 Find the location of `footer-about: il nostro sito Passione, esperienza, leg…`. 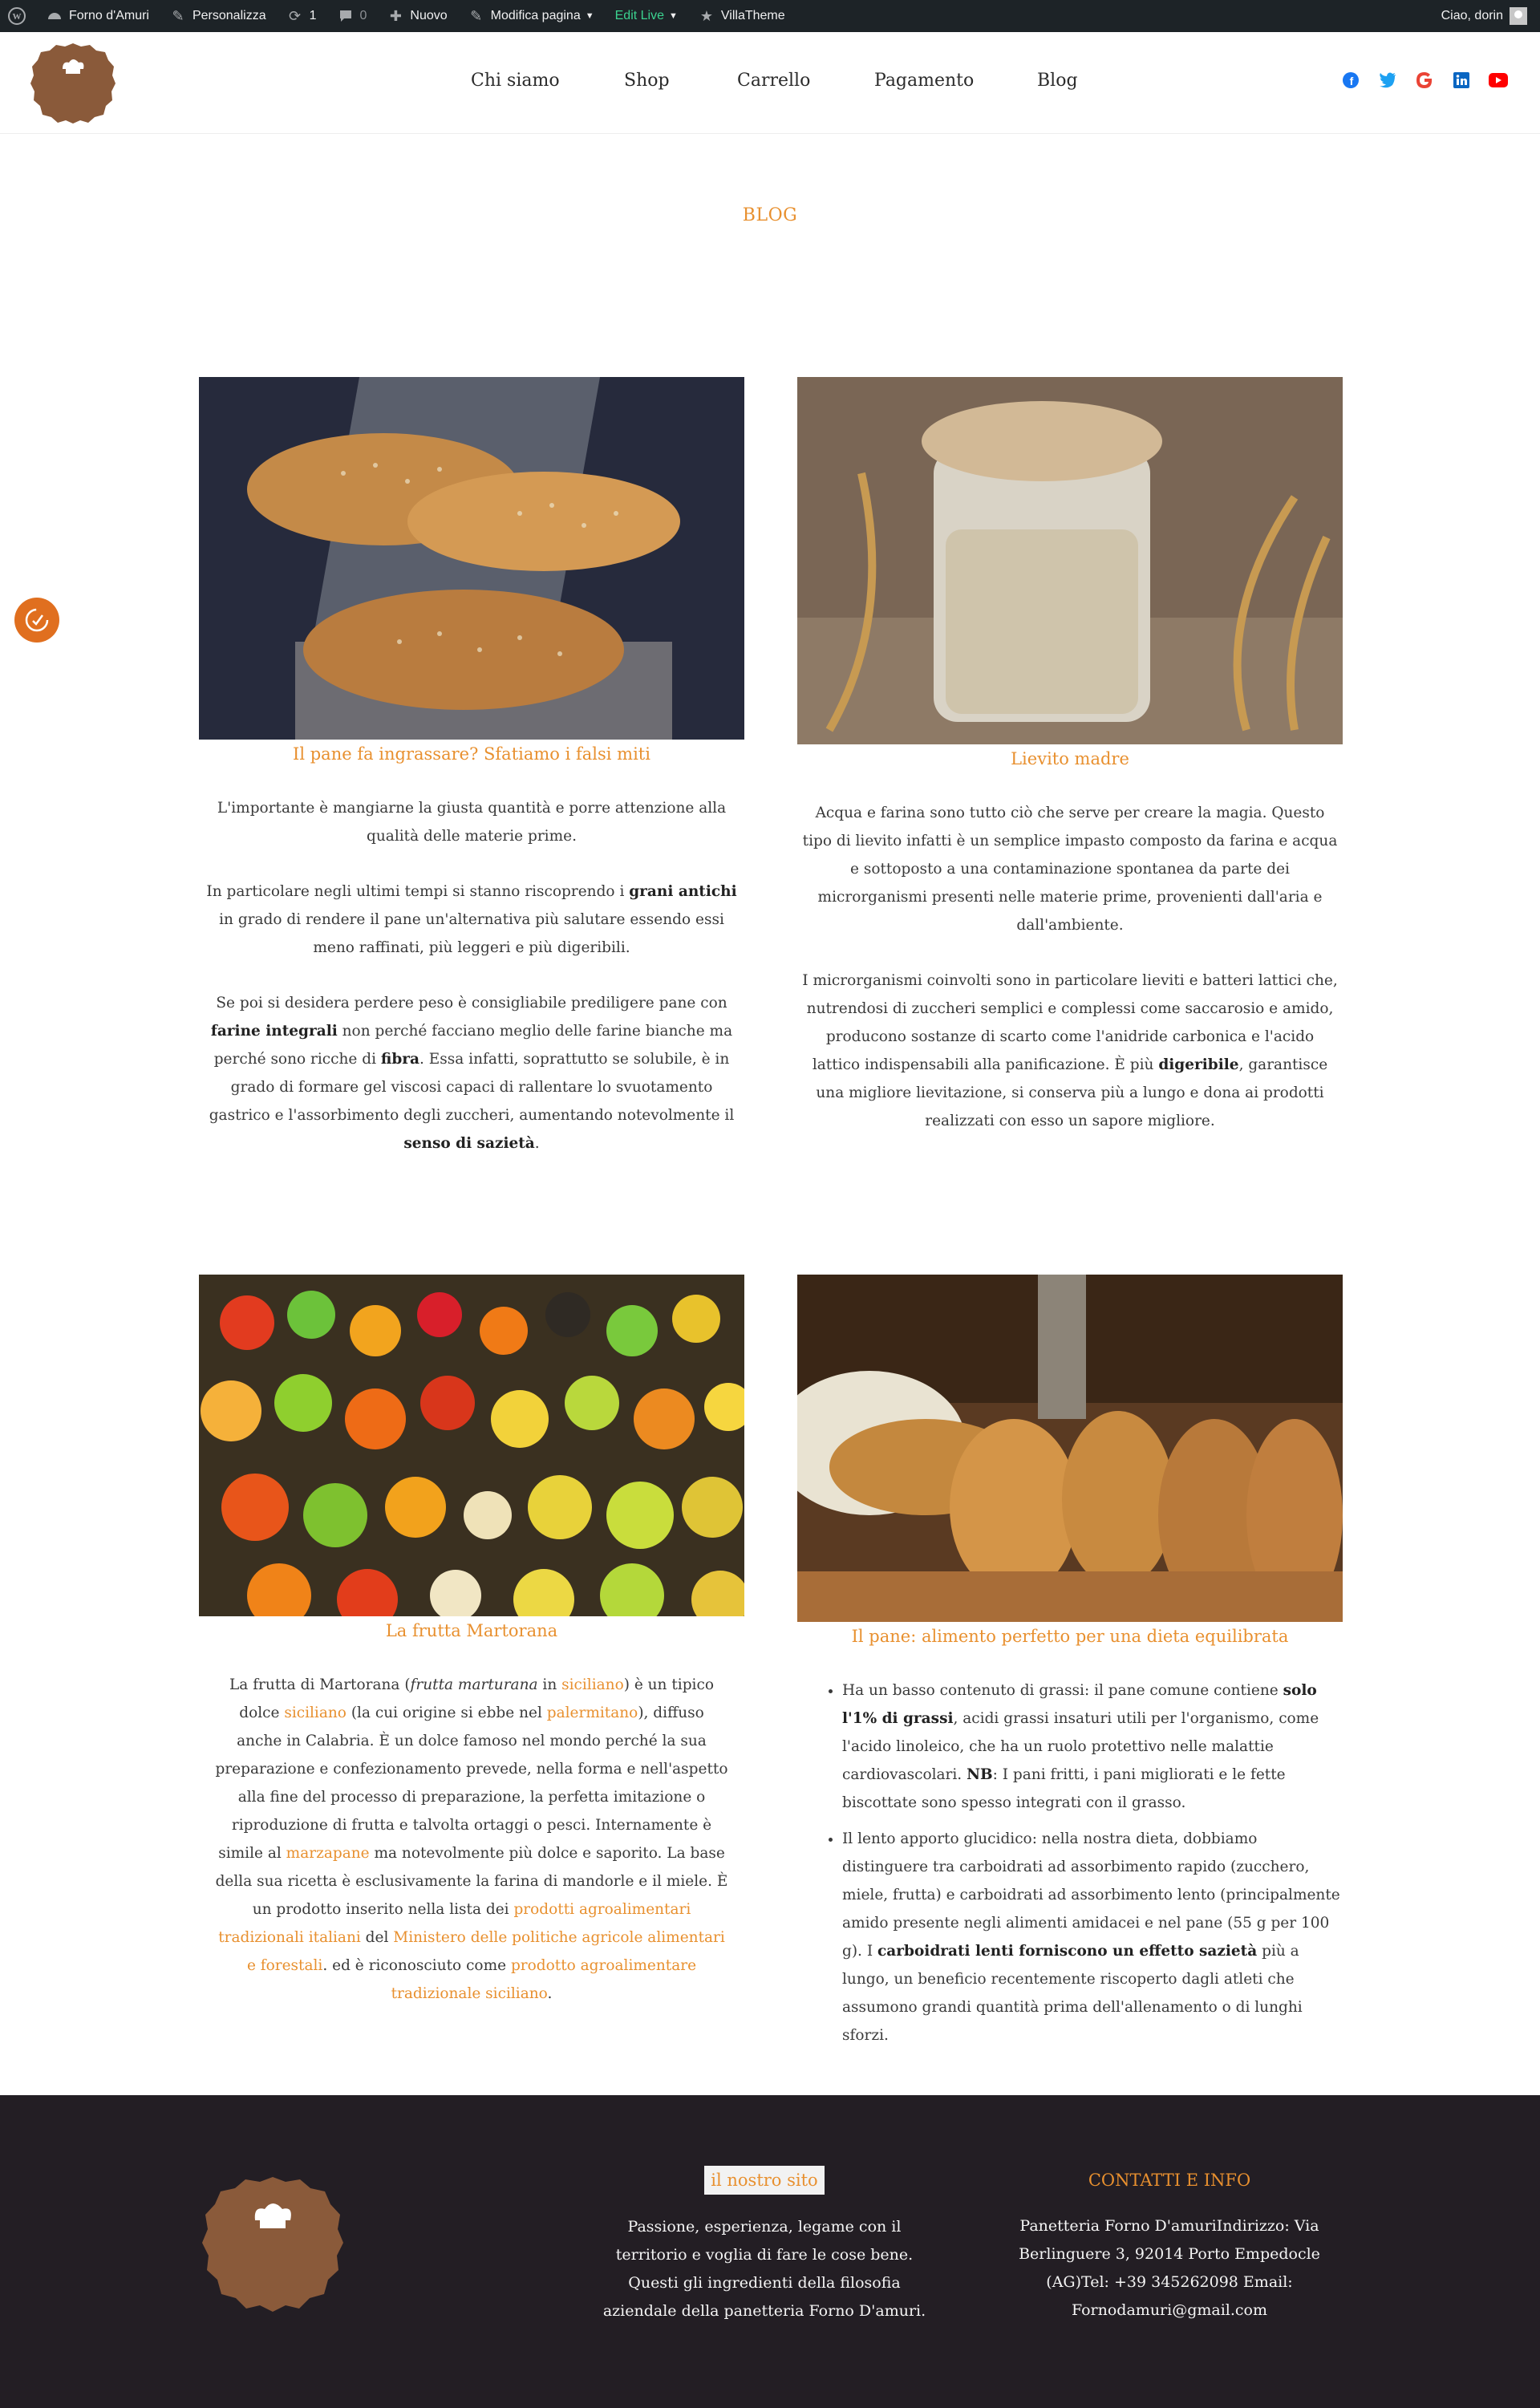

footer-about: il nostro sito Passione, esperienza, leg… is located at coordinates (764, 2245).